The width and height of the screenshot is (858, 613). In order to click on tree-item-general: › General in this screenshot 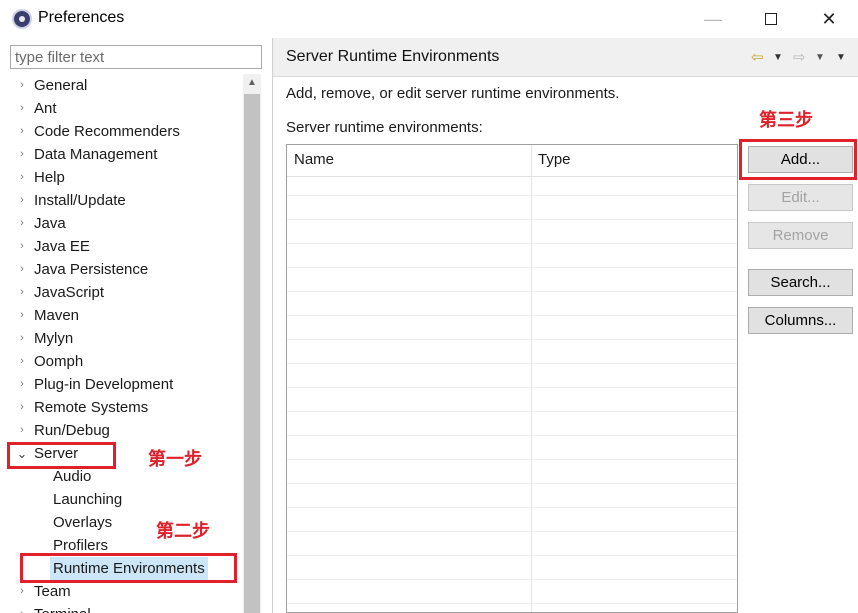, I will do `click(126, 85)`.